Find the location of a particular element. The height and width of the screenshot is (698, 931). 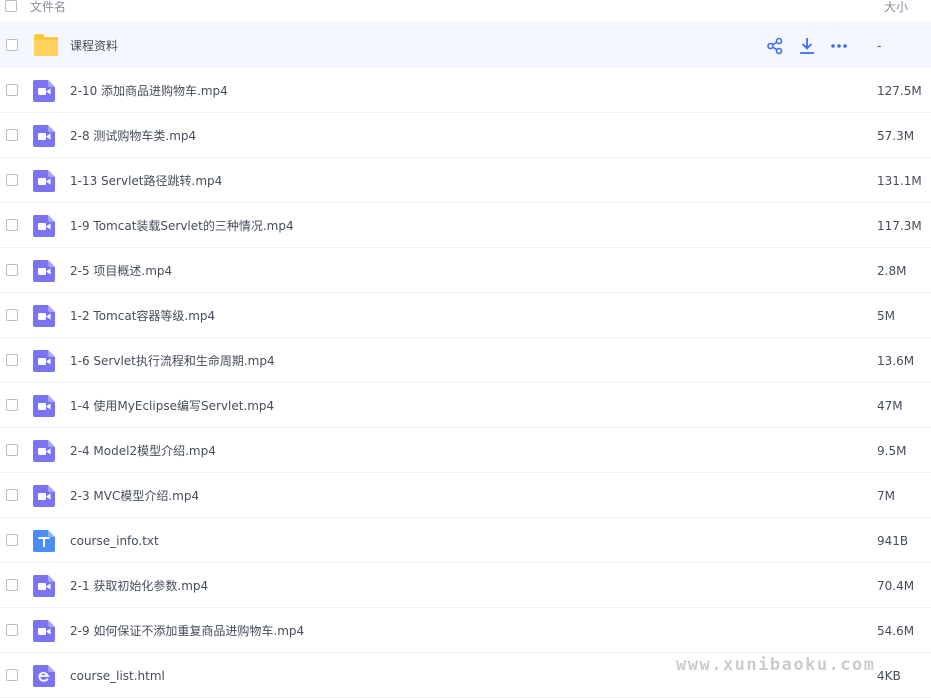

file-size: 7M is located at coordinates (886, 496).